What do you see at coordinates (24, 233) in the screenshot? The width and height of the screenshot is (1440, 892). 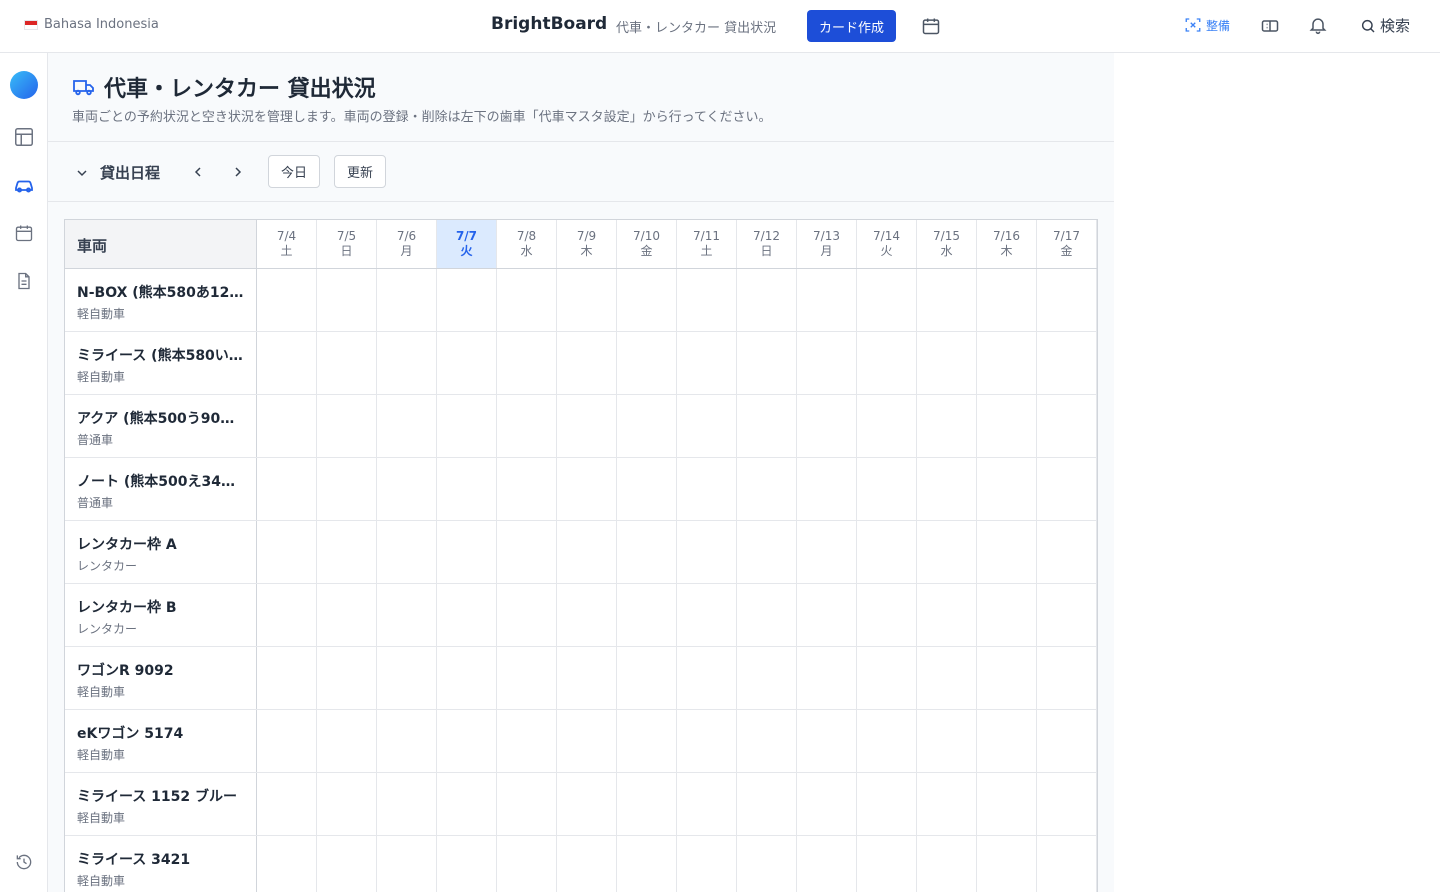 I see `calendar-nav-icon` at bounding box center [24, 233].